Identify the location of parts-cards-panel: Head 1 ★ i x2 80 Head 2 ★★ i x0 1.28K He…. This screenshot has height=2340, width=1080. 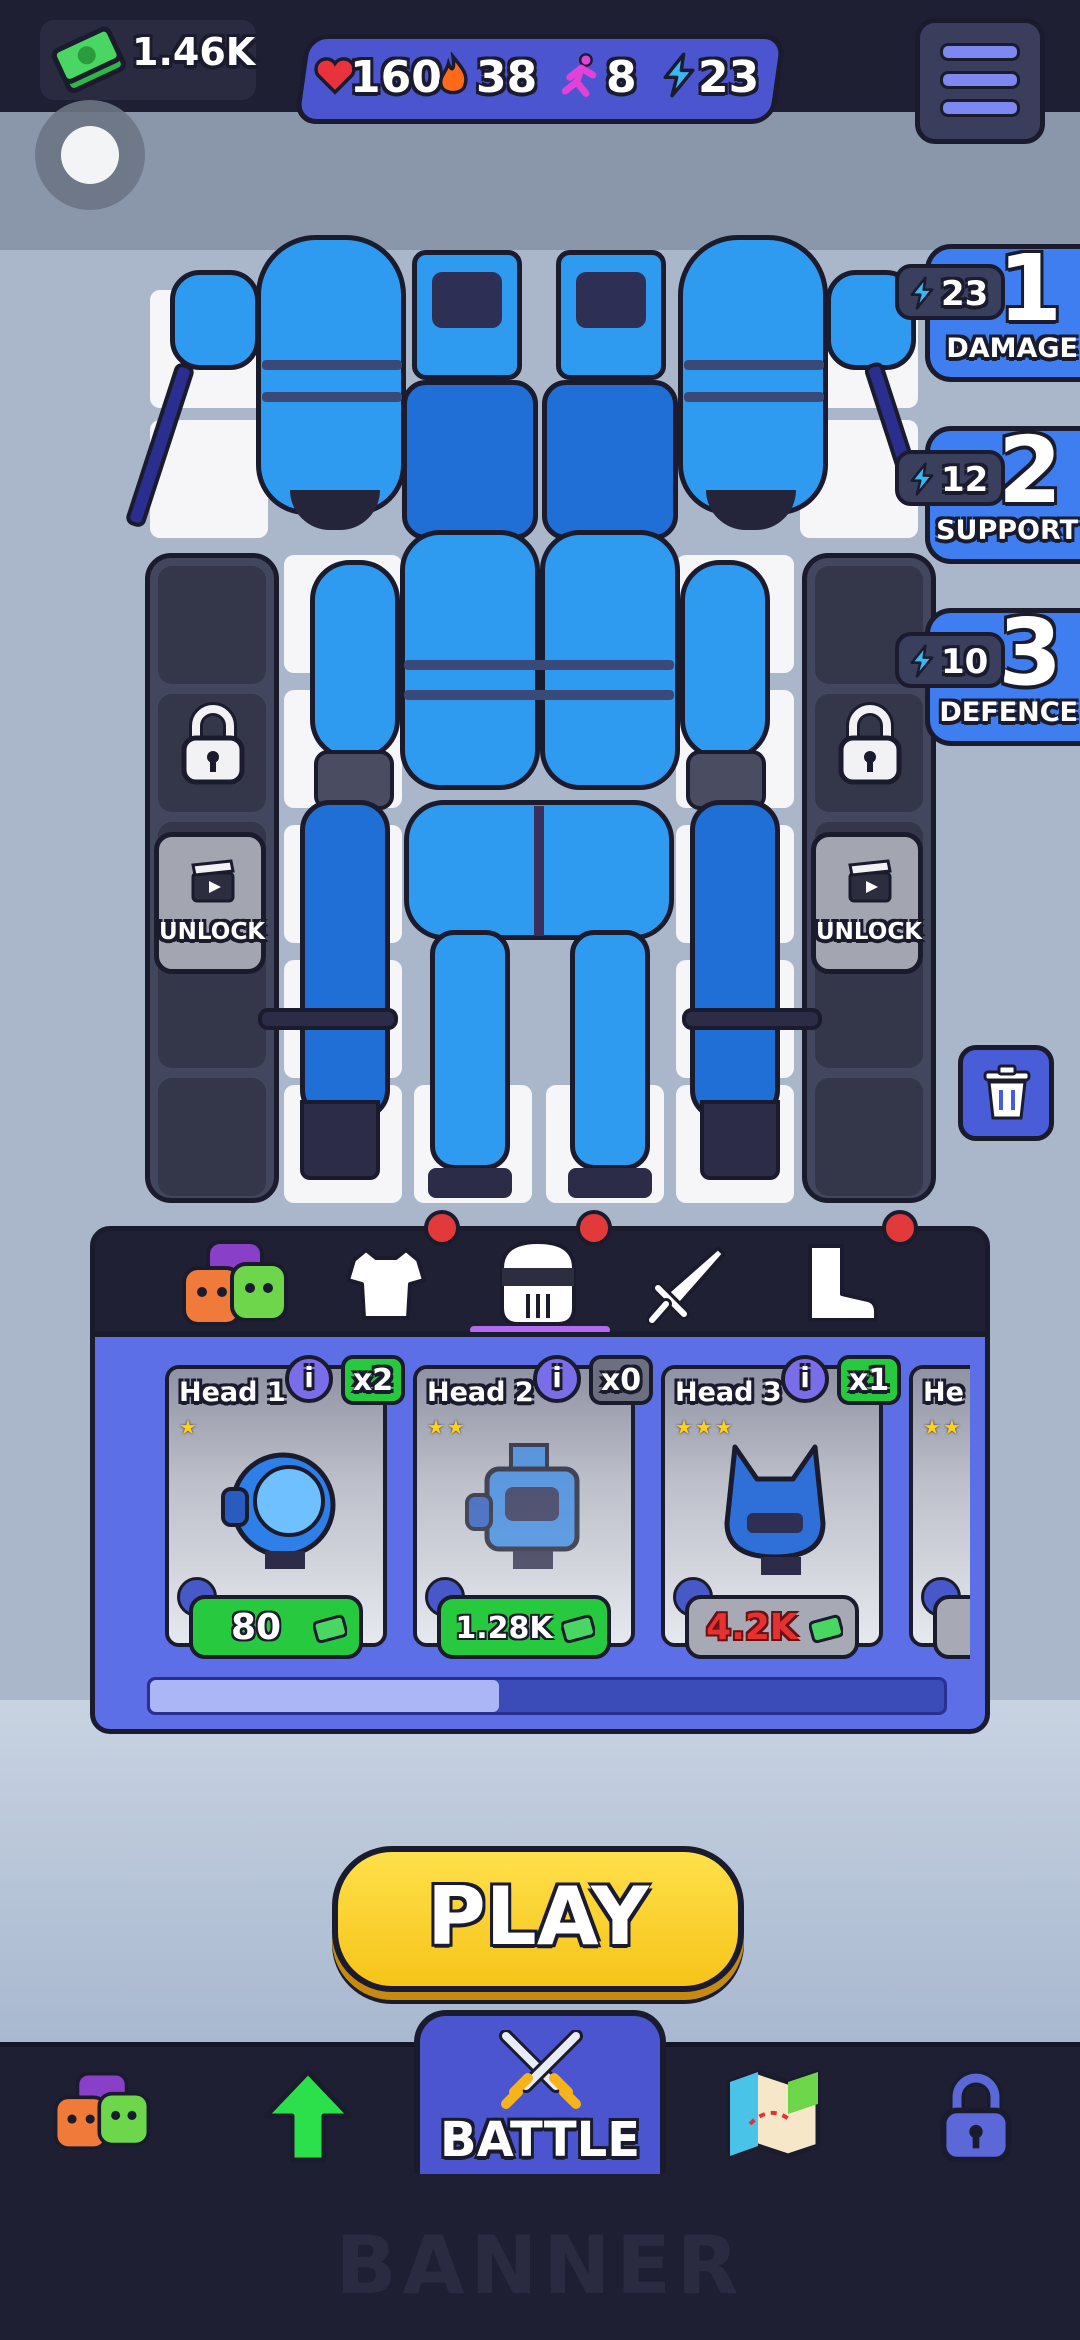
(540, 1533).